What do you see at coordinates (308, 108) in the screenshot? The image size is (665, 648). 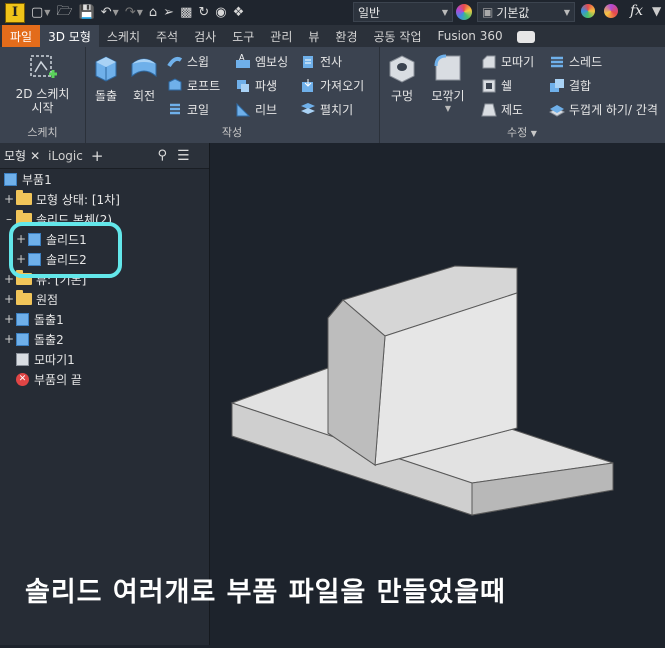 I see `unfold-icon` at bounding box center [308, 108].